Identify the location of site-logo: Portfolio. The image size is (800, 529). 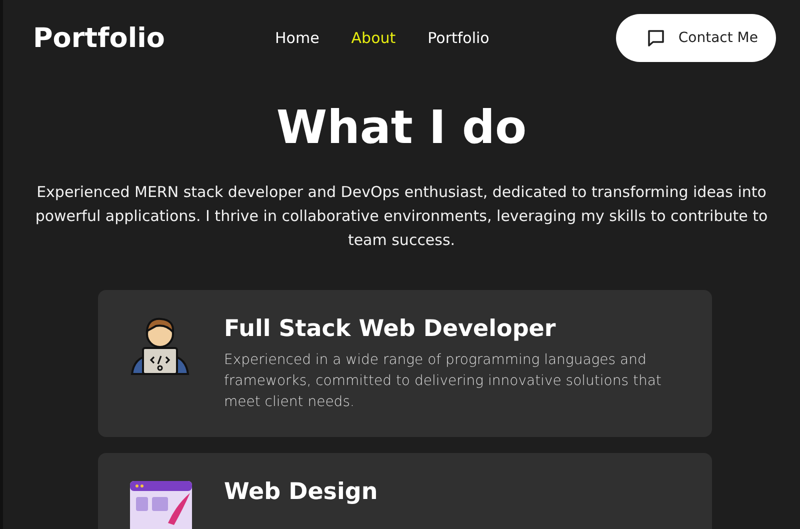
(148, 38).